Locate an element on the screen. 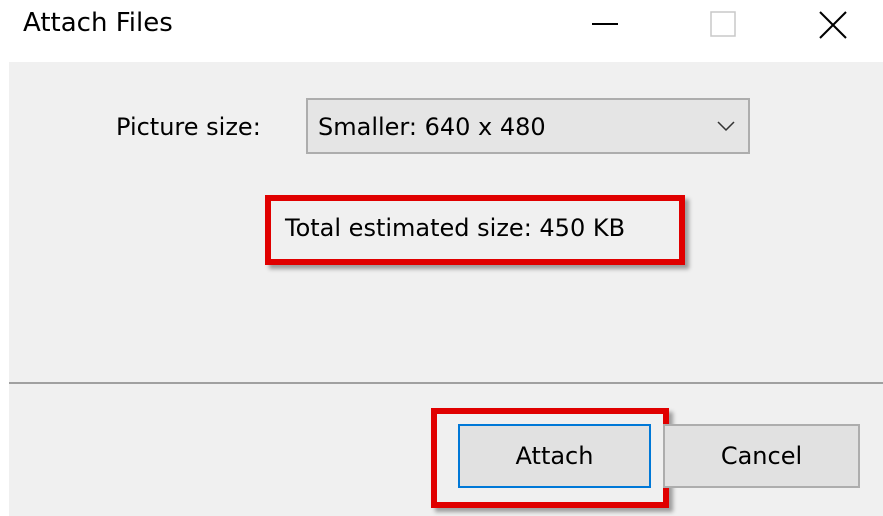 The image size is (883, 516). maximize-icon is located at coordinates (723, 24).